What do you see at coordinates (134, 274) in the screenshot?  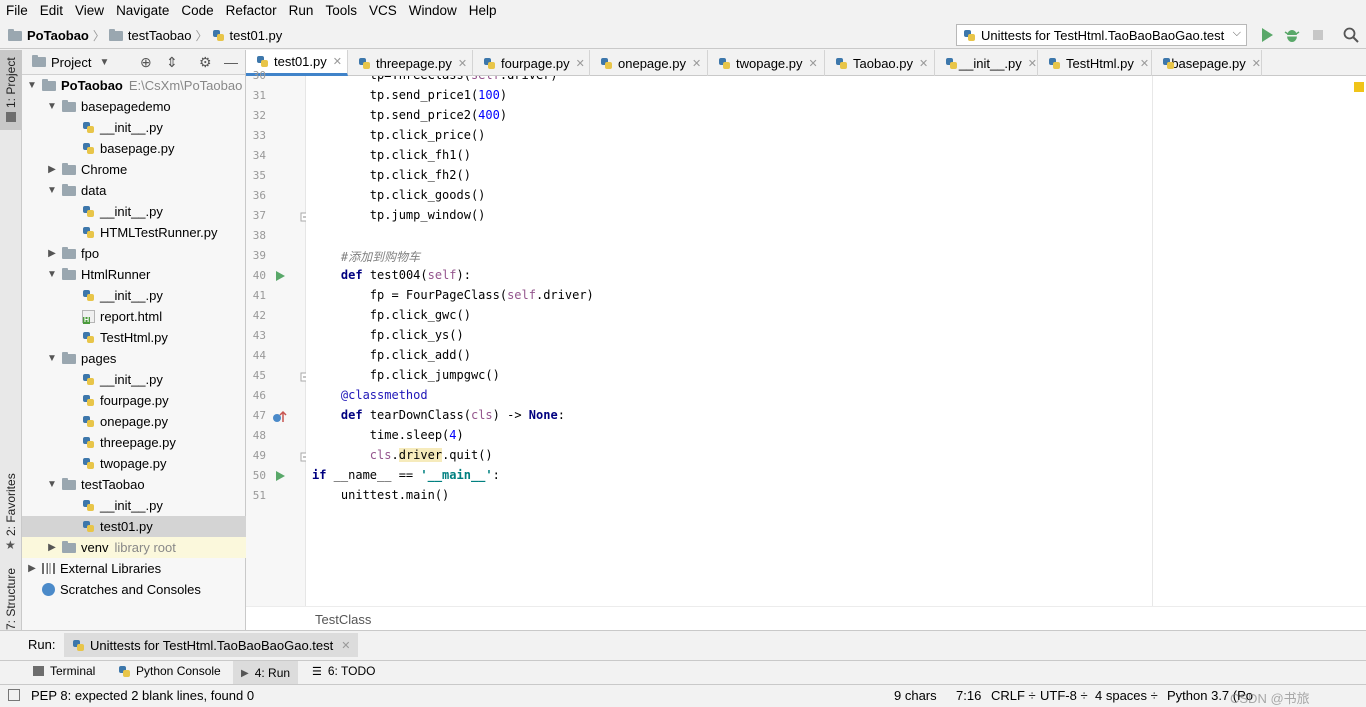 I see `tree-folder: ▼ HtmlRunner` at bounding box center [134, 274].